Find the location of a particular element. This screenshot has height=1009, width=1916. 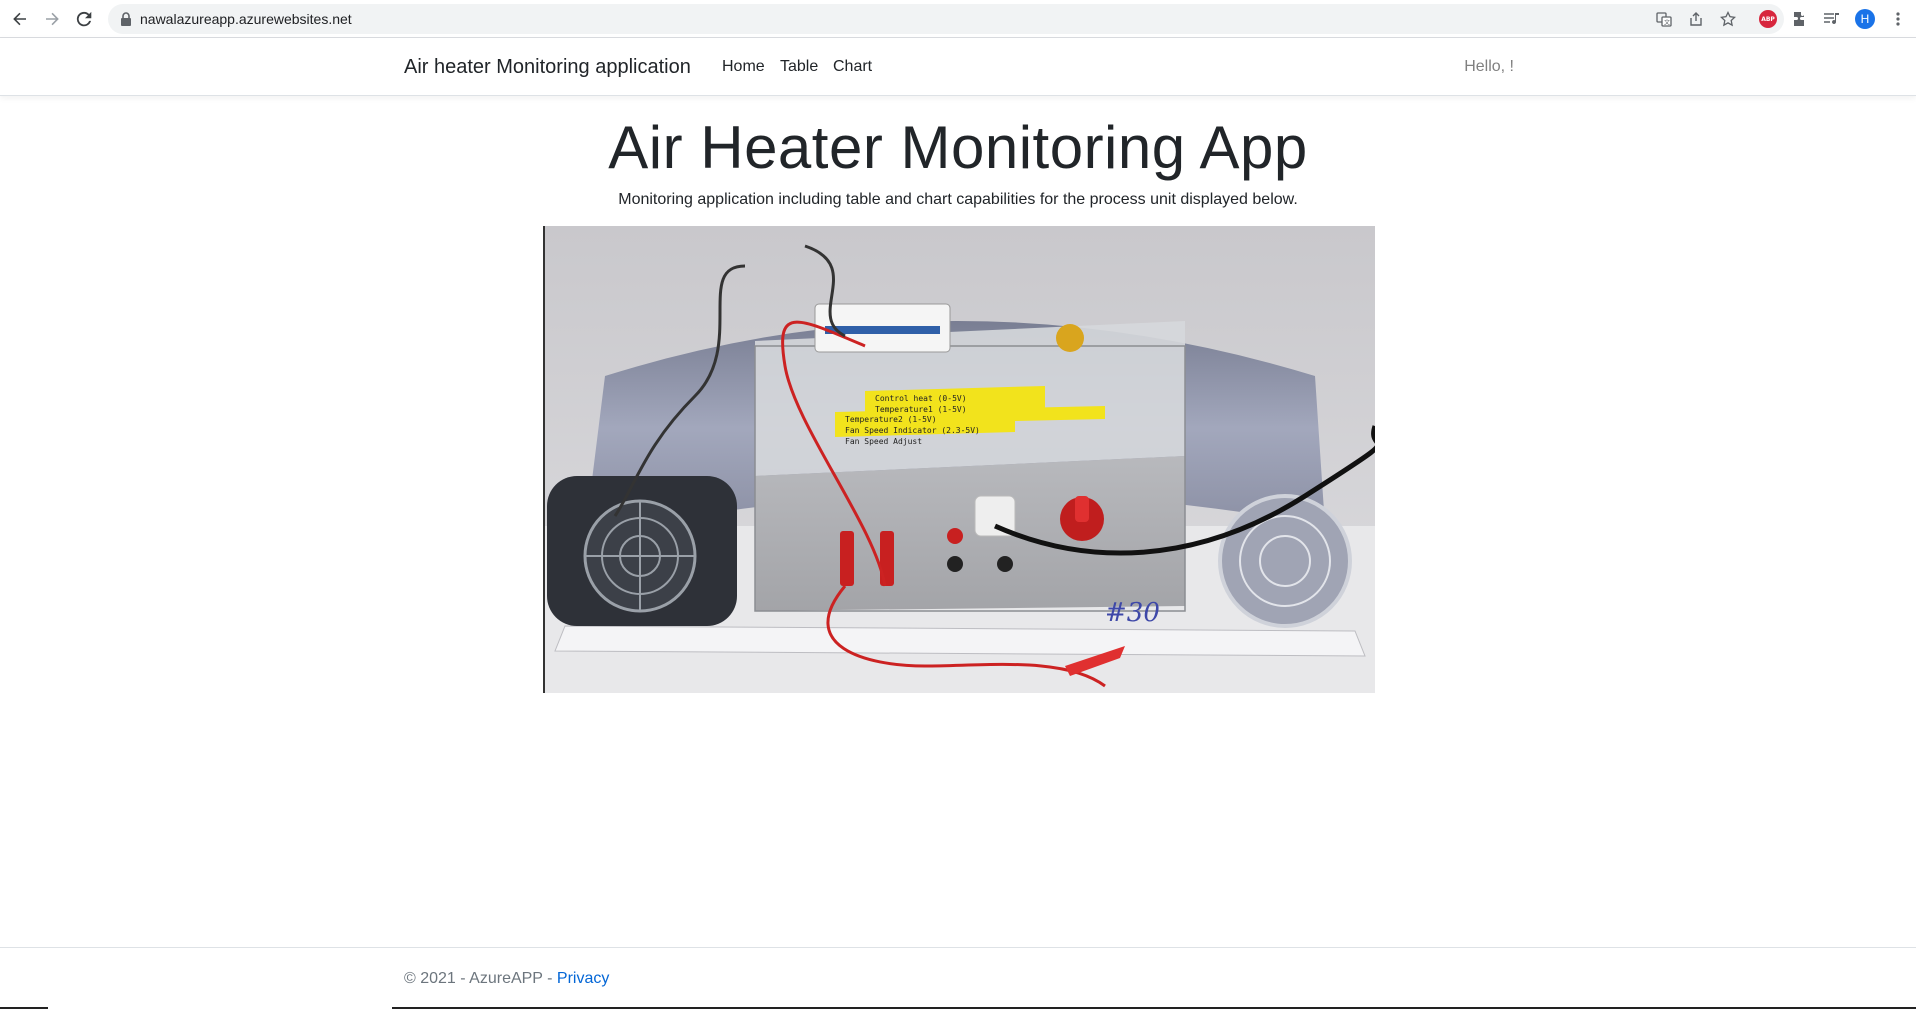

reload-icon is located at coordinates (84, 19).